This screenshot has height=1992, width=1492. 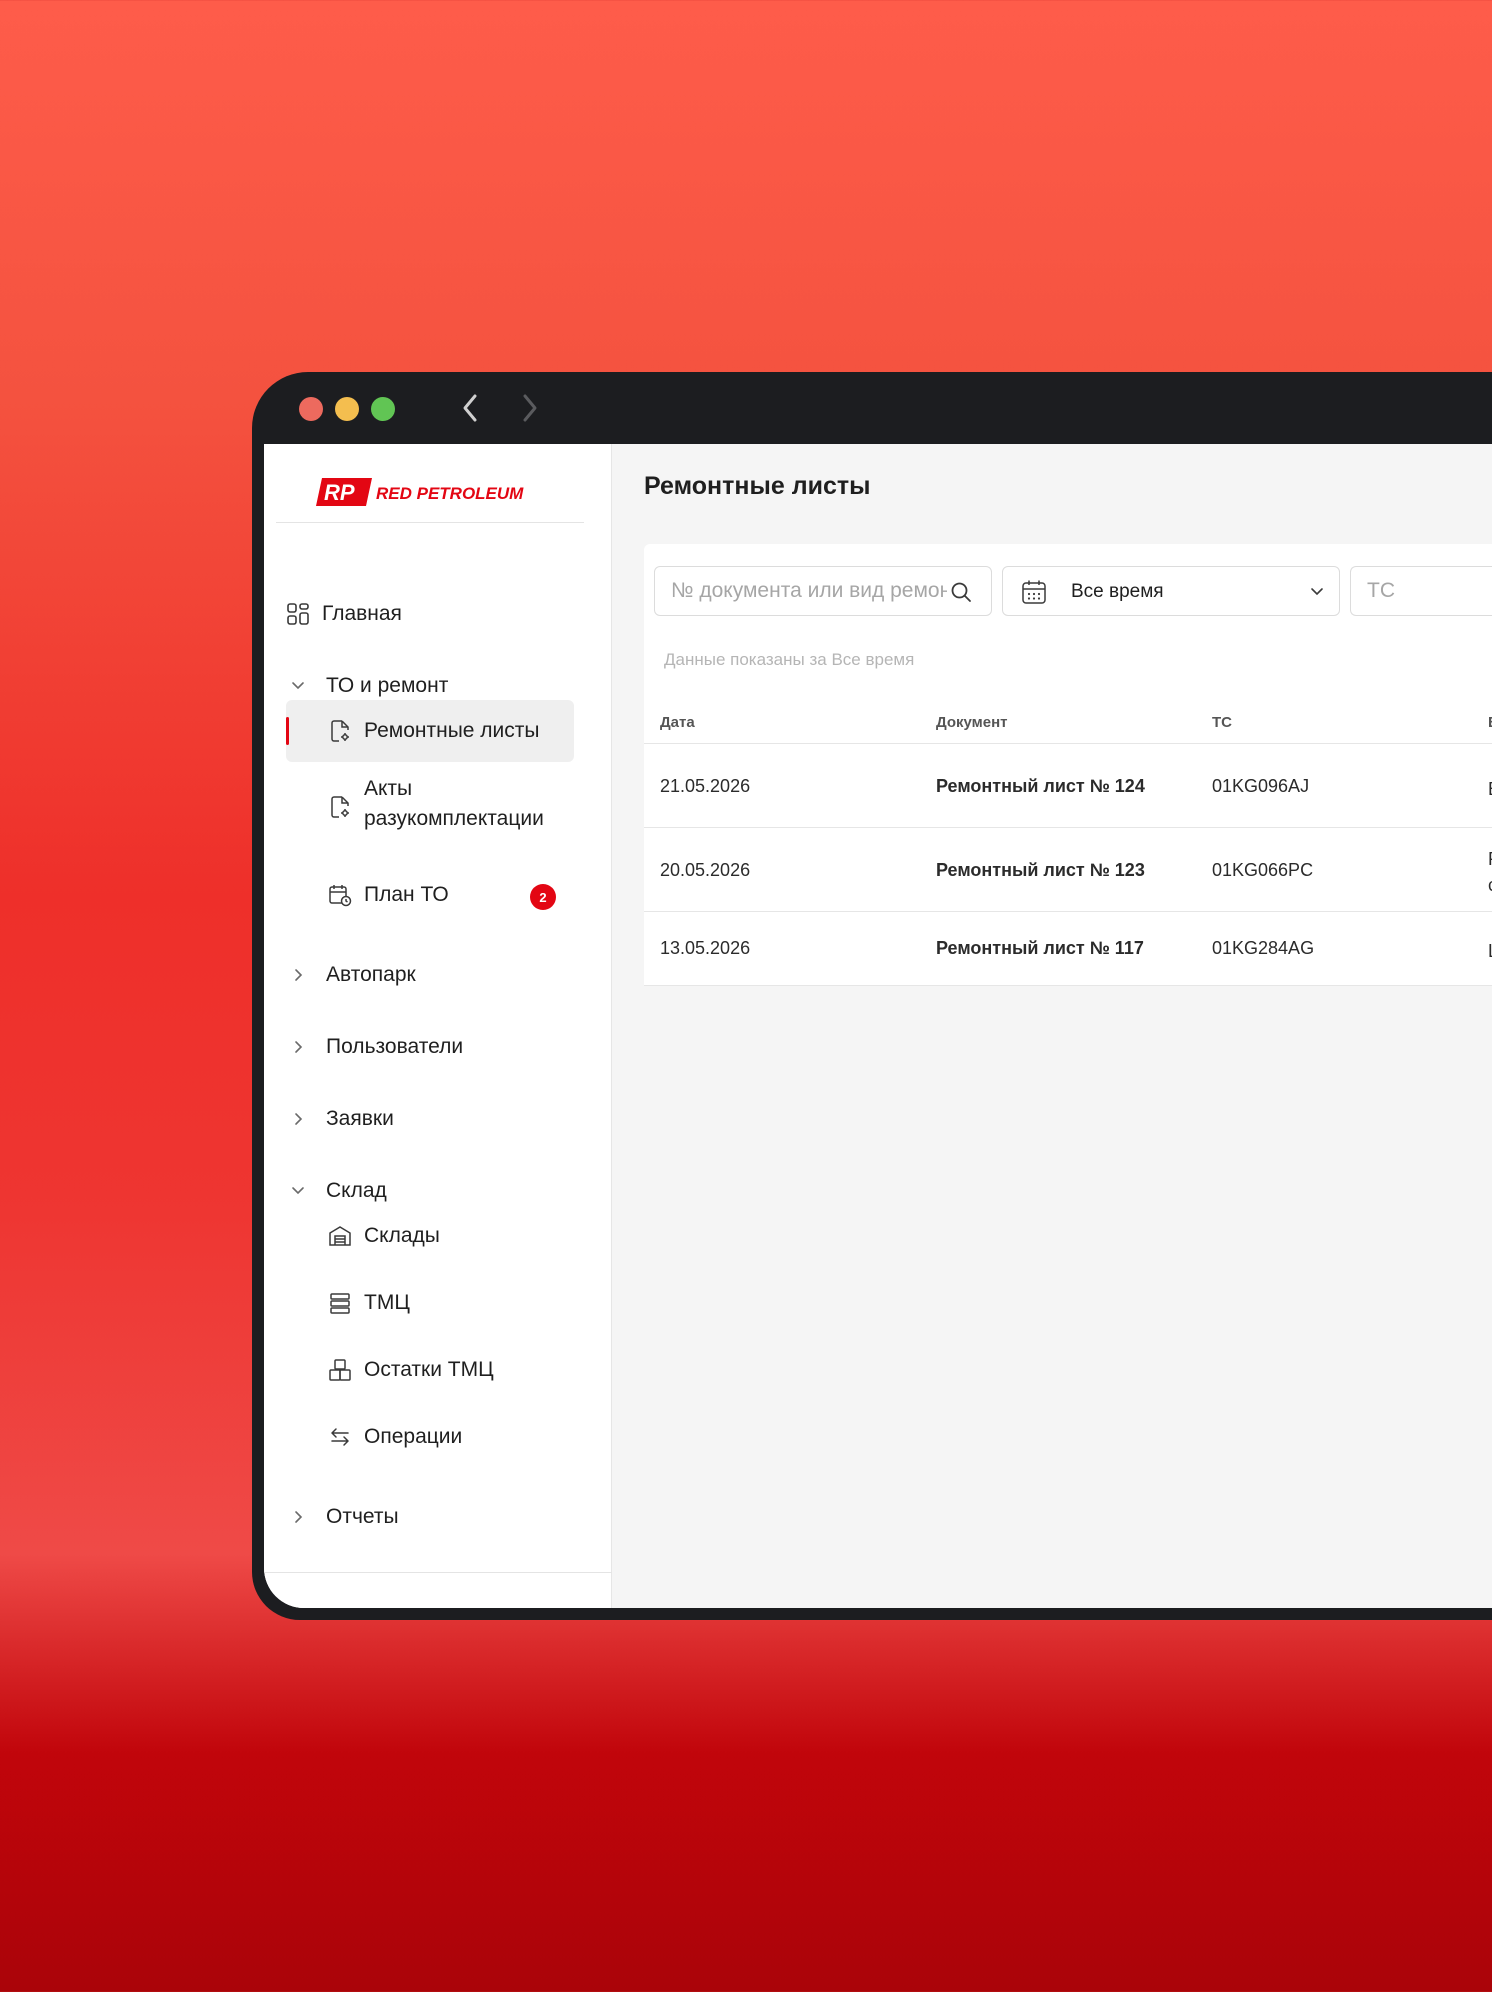 What do you see at coordinates (1263, 870) in the screenshot?
I see `cell-vehicle: 01KG066PC` at bounding box center [1263, 870].